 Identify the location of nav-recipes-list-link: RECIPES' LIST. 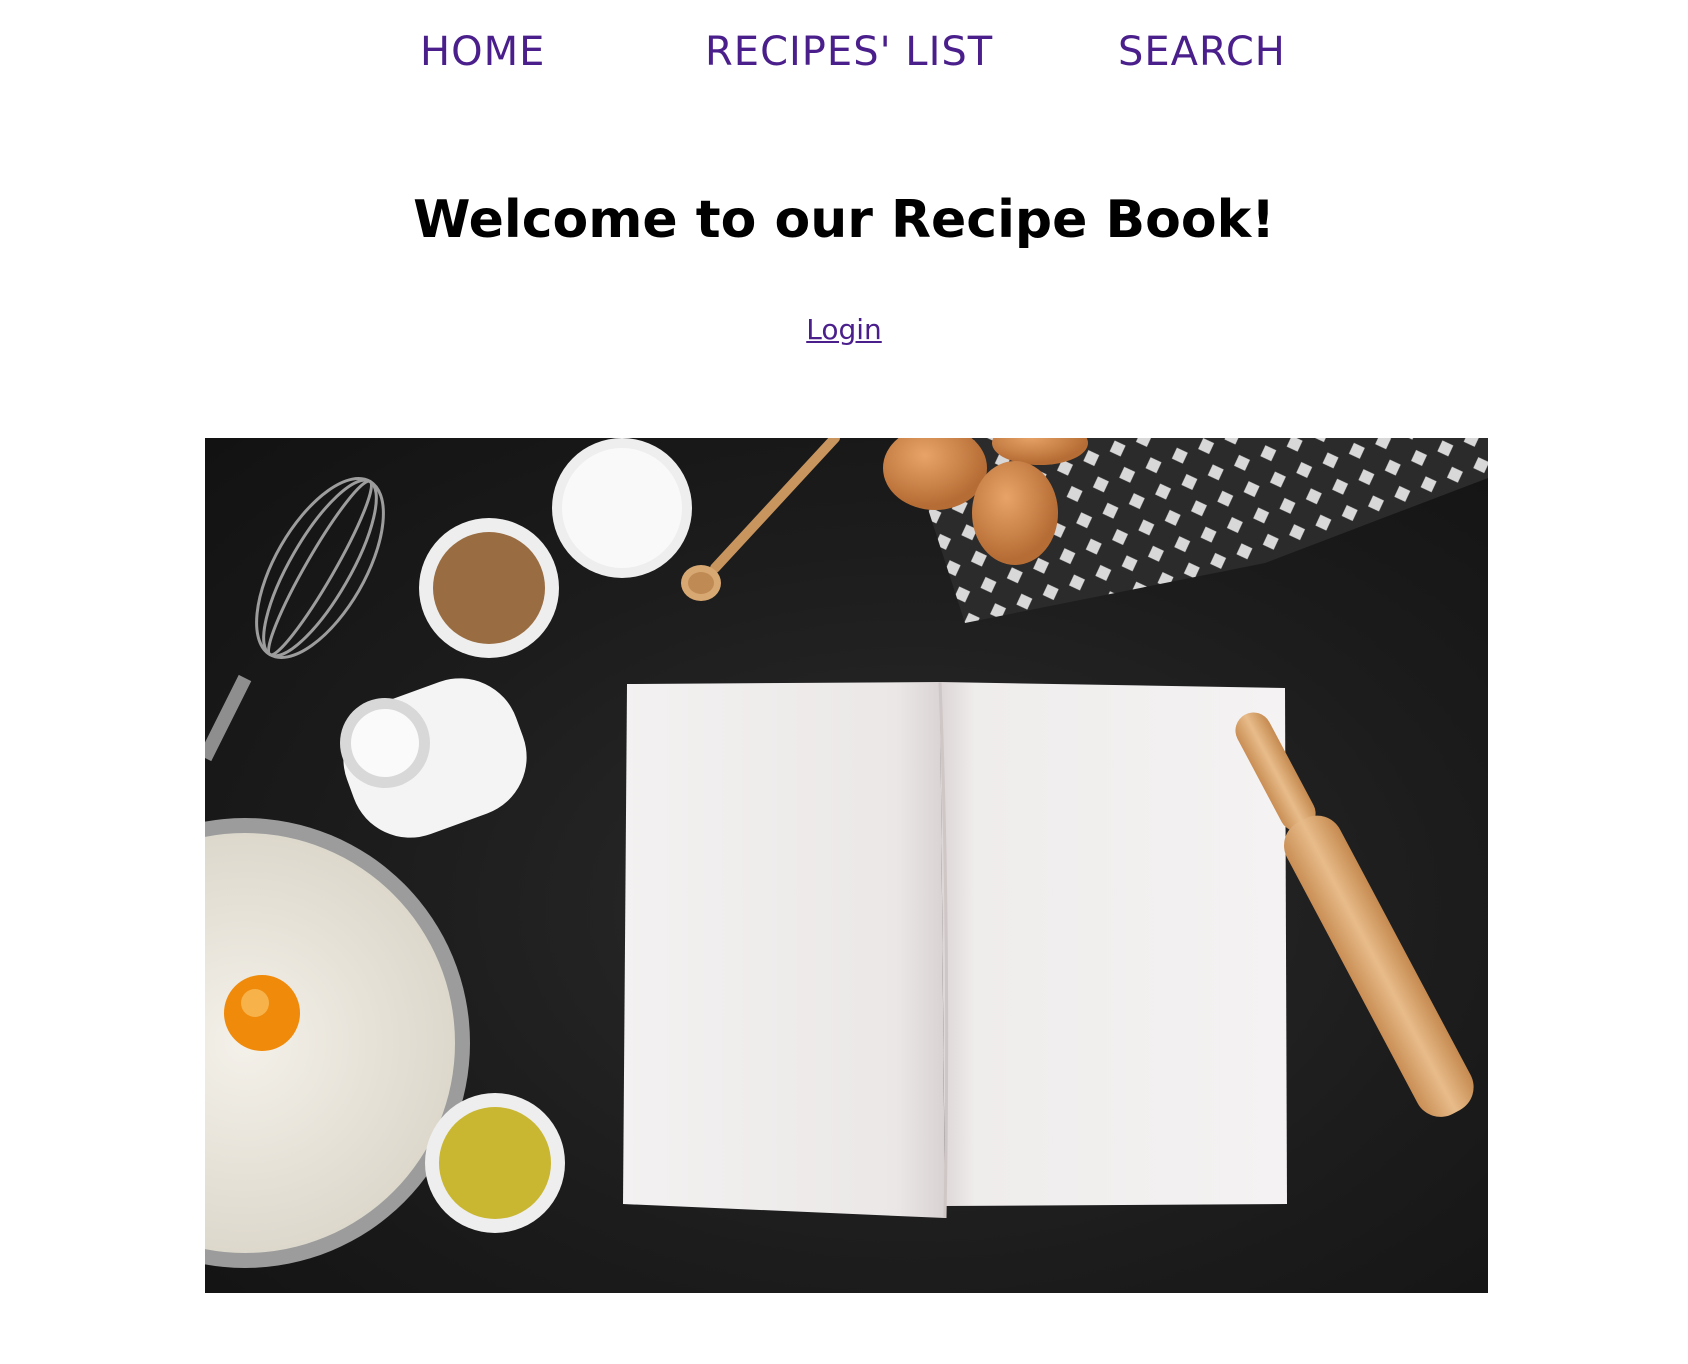
(849, 52).